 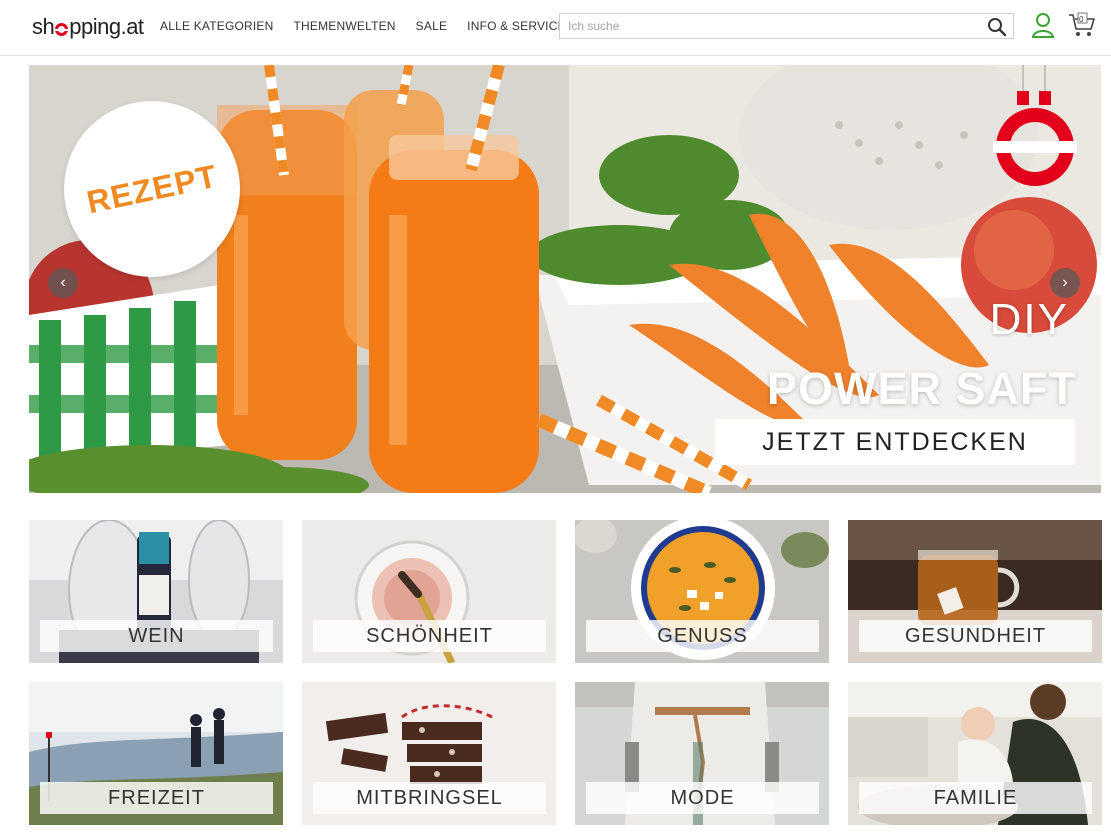 I want to click on category-tile-familie: FAMILIE, so click(x=975, y=753).